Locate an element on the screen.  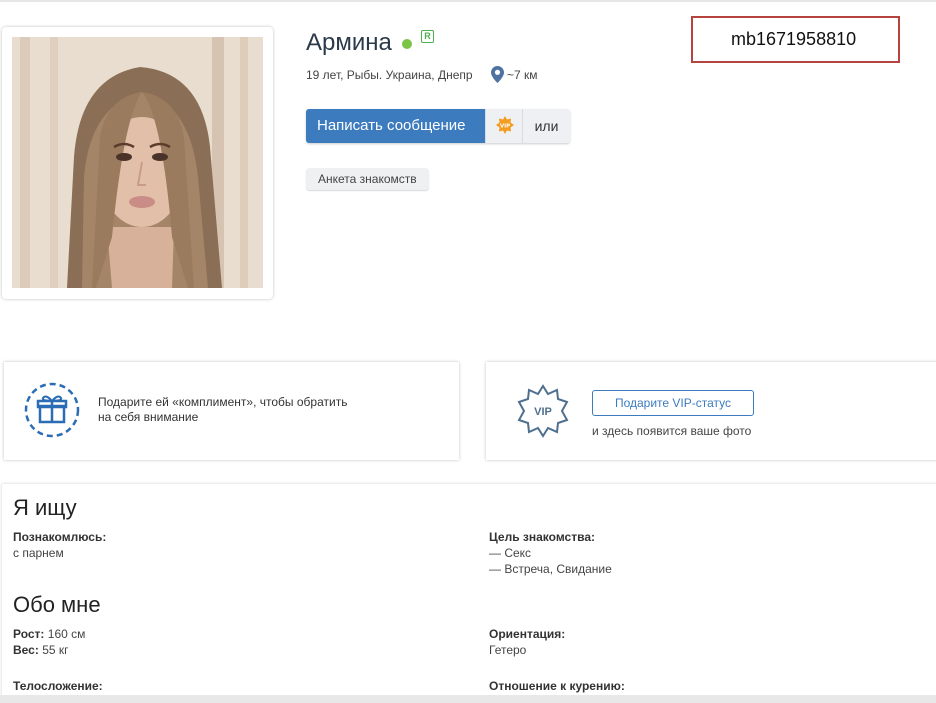
dating-profile-tag: Анкета знакомств is located at coordinates (367, 179).